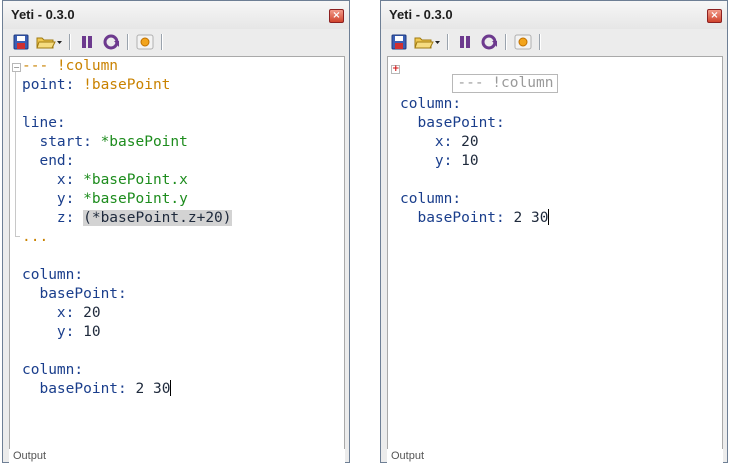 Image resolution: width=730 pixels, height=465 pixels. What do you see at coordinates (135, 199) in the screenshot?
I see `code-token: *basePoint.y` at bounding box center [135, 199].